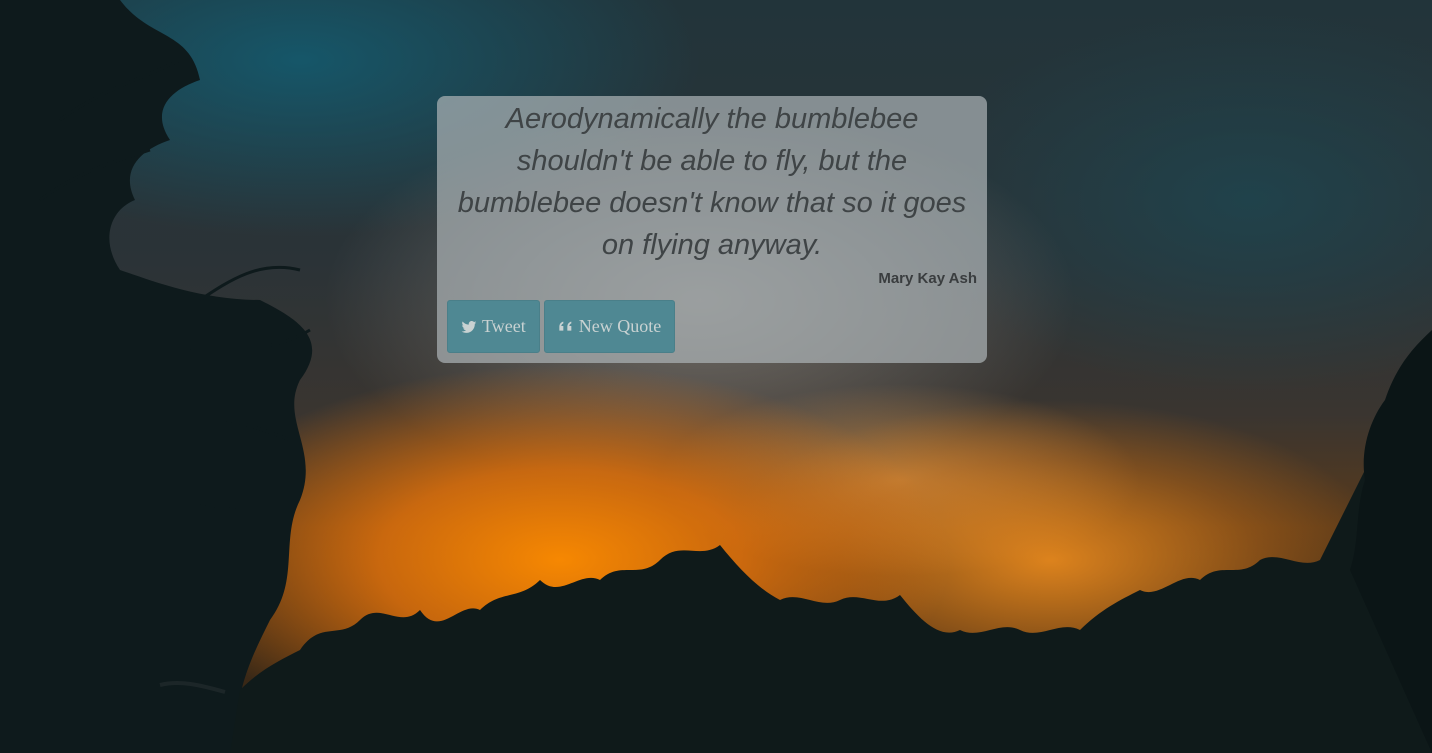 This screenshot has width=1432, height=753. What do you see at coordinates (566, 327) in the screenshot?
I see `quote-left-icon` at bounding box center [566, 327].